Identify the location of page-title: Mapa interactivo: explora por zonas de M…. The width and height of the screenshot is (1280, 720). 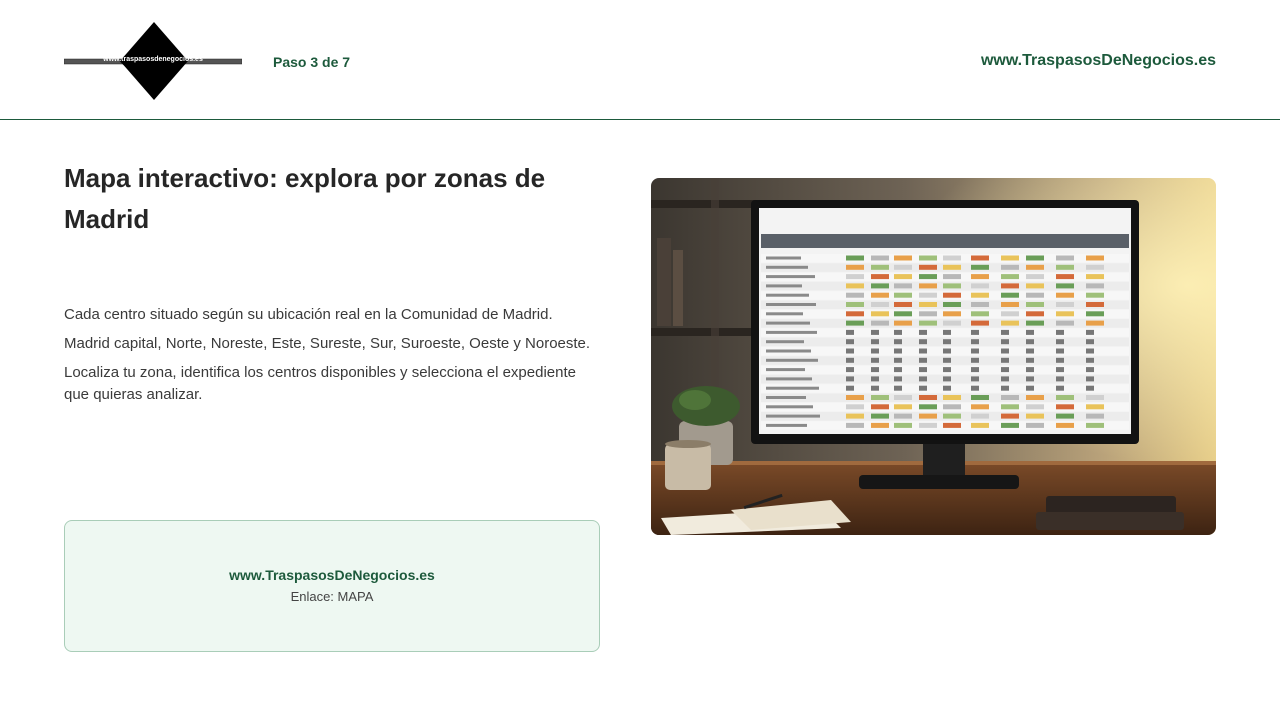
(305, 198).